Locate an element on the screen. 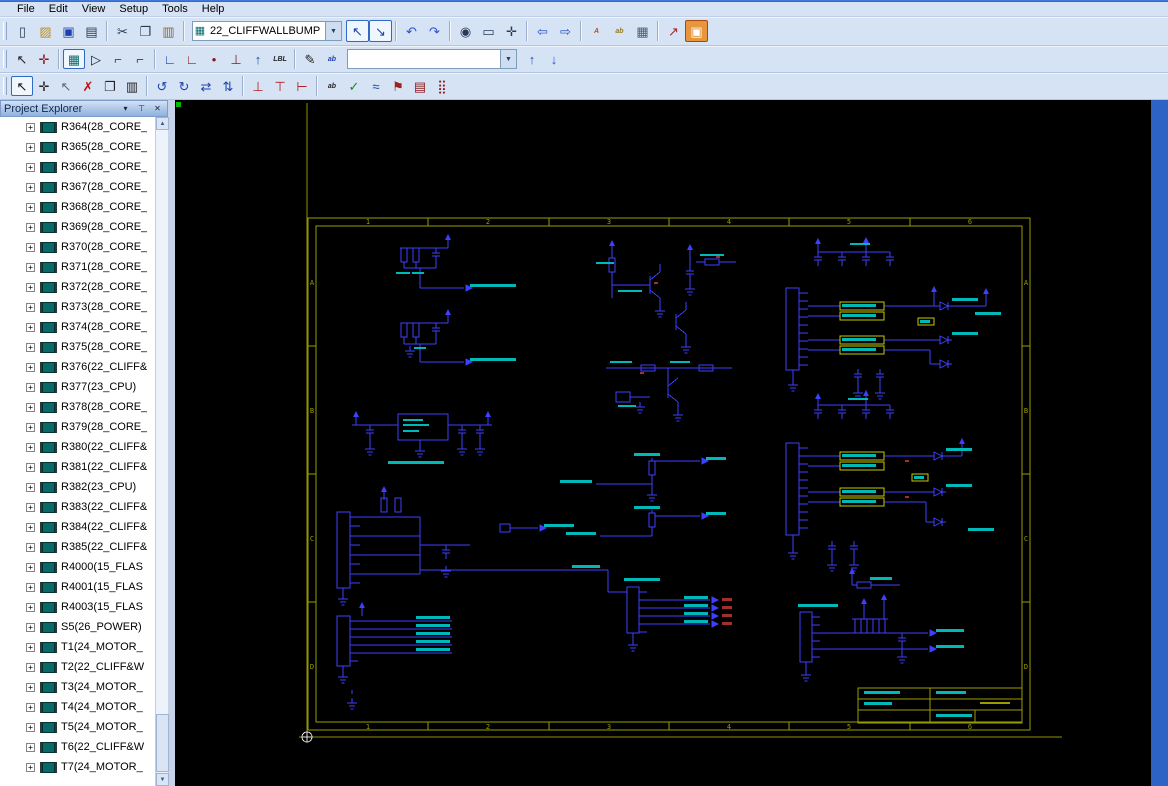 This screenshot has height=786, width=1168. tree-item: + R385(22_CLIFF& is located at coordinates (77, 547).